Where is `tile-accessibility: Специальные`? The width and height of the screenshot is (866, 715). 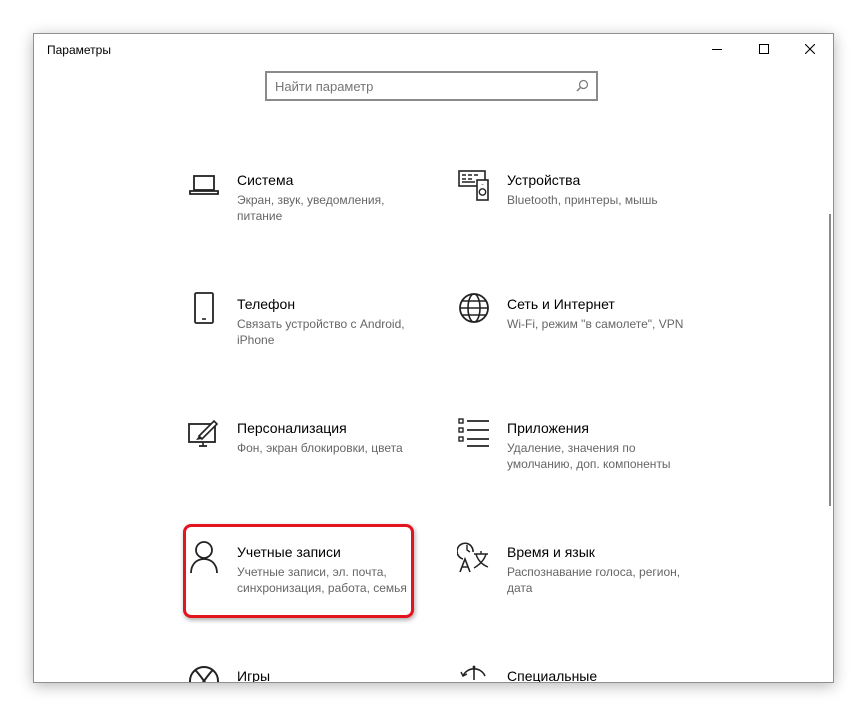
tile-accessibility: Специальные is located at coordinates (582, 673).